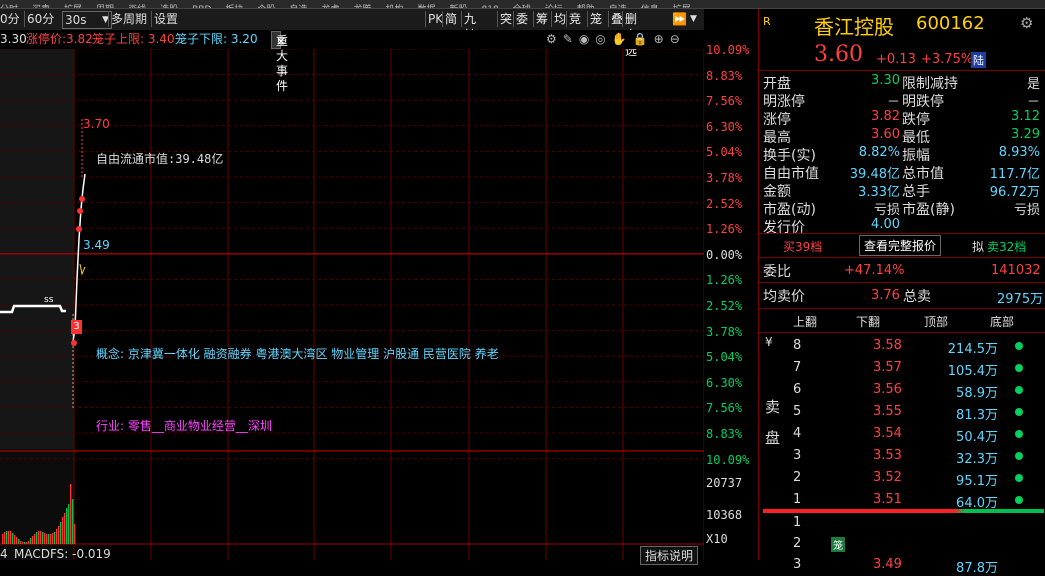 The width and height of the screenshot is (1045, 576). What do you see at coordinates (1026, 210) in the screenshot?
I see `quote-value: 亏损` at bounding box center [1026, 210].